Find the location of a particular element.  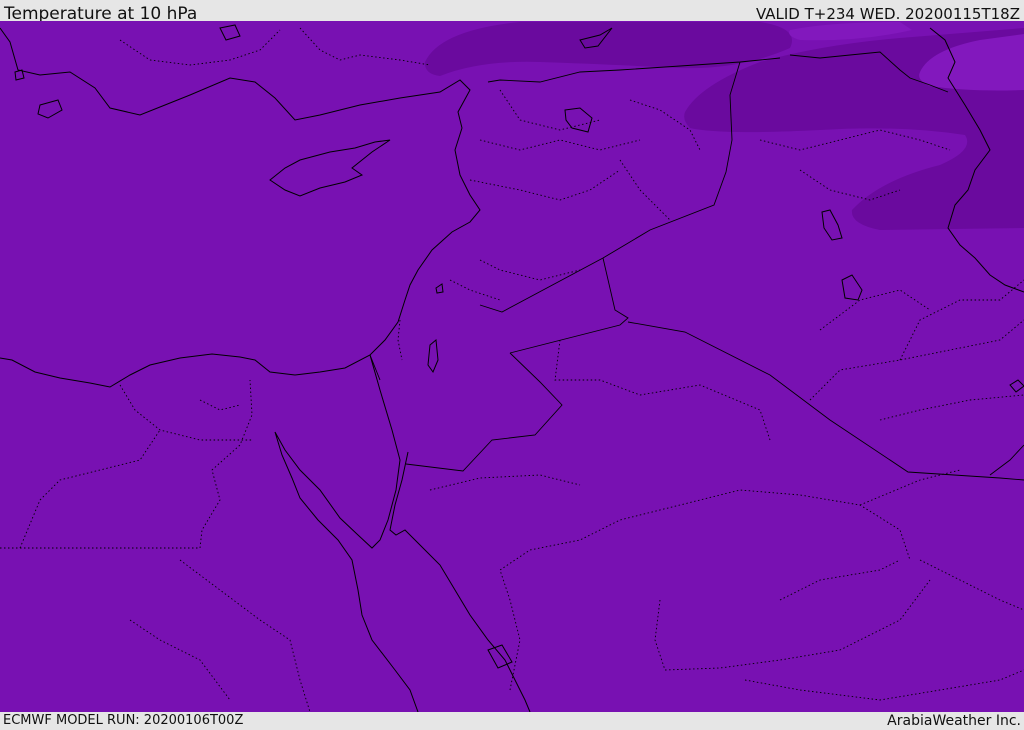

credit-label: ArabiaWeather Inc. is located at coordinates (954, 721).